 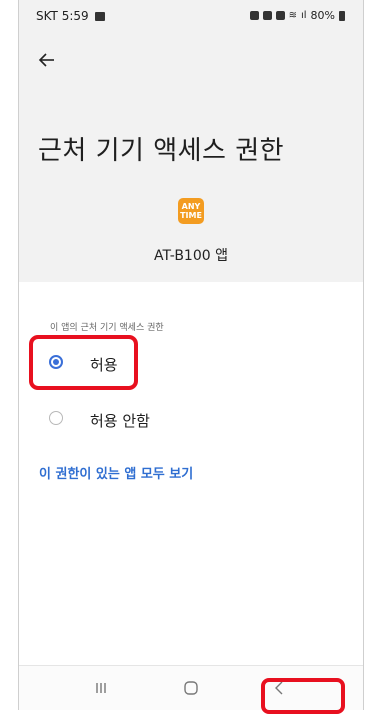 What do you see at coordinates (303, 15) in the screenshot?
I see `cell-signal-icon: ıl` at bounding box center [303, 15].